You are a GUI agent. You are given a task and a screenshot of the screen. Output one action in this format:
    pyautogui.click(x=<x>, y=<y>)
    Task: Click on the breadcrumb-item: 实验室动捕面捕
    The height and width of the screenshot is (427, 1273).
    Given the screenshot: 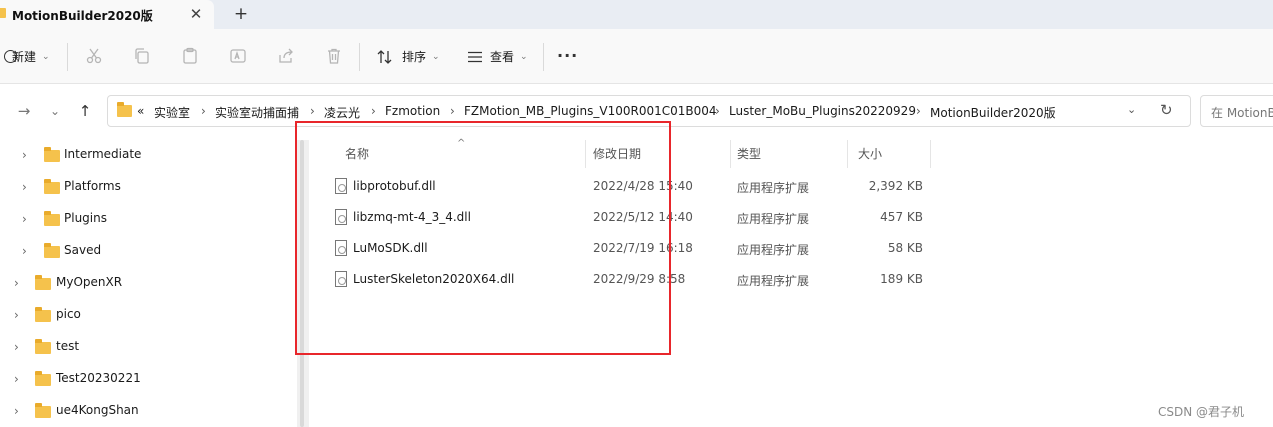 What is the action you would take?
    pyautogui.click(x=257, y=112)
    